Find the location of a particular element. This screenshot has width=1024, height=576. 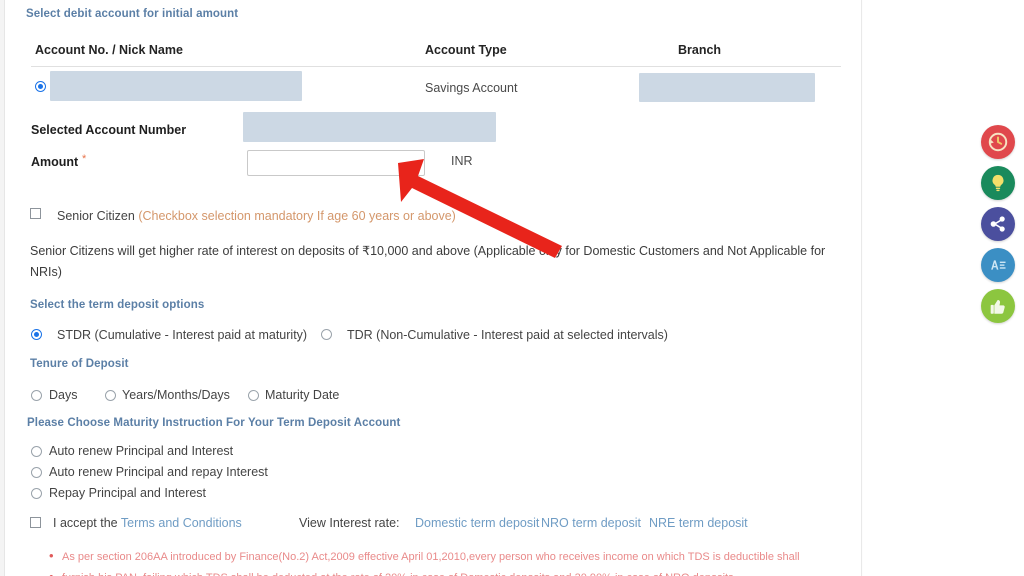

text-post-icon is located at coordinates (998, 265).